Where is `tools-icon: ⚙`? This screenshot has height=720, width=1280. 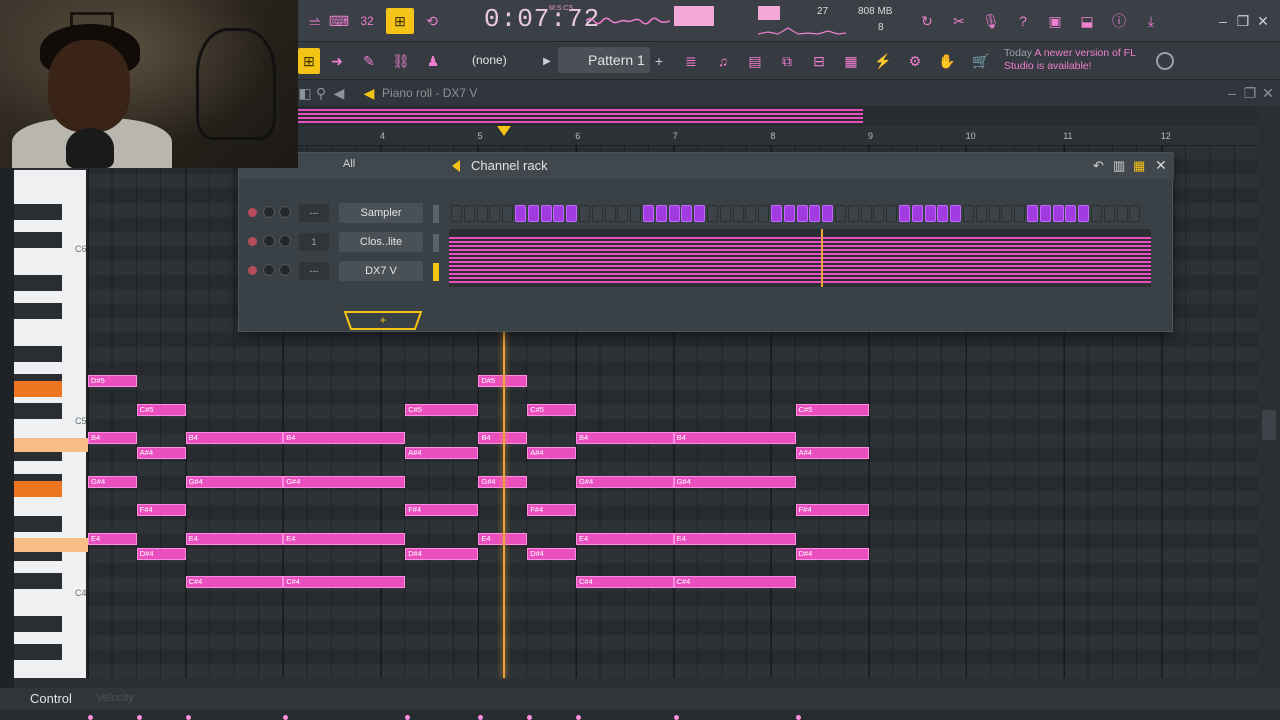
tools-icon: ⚙ is located at coordinates (915, 61).